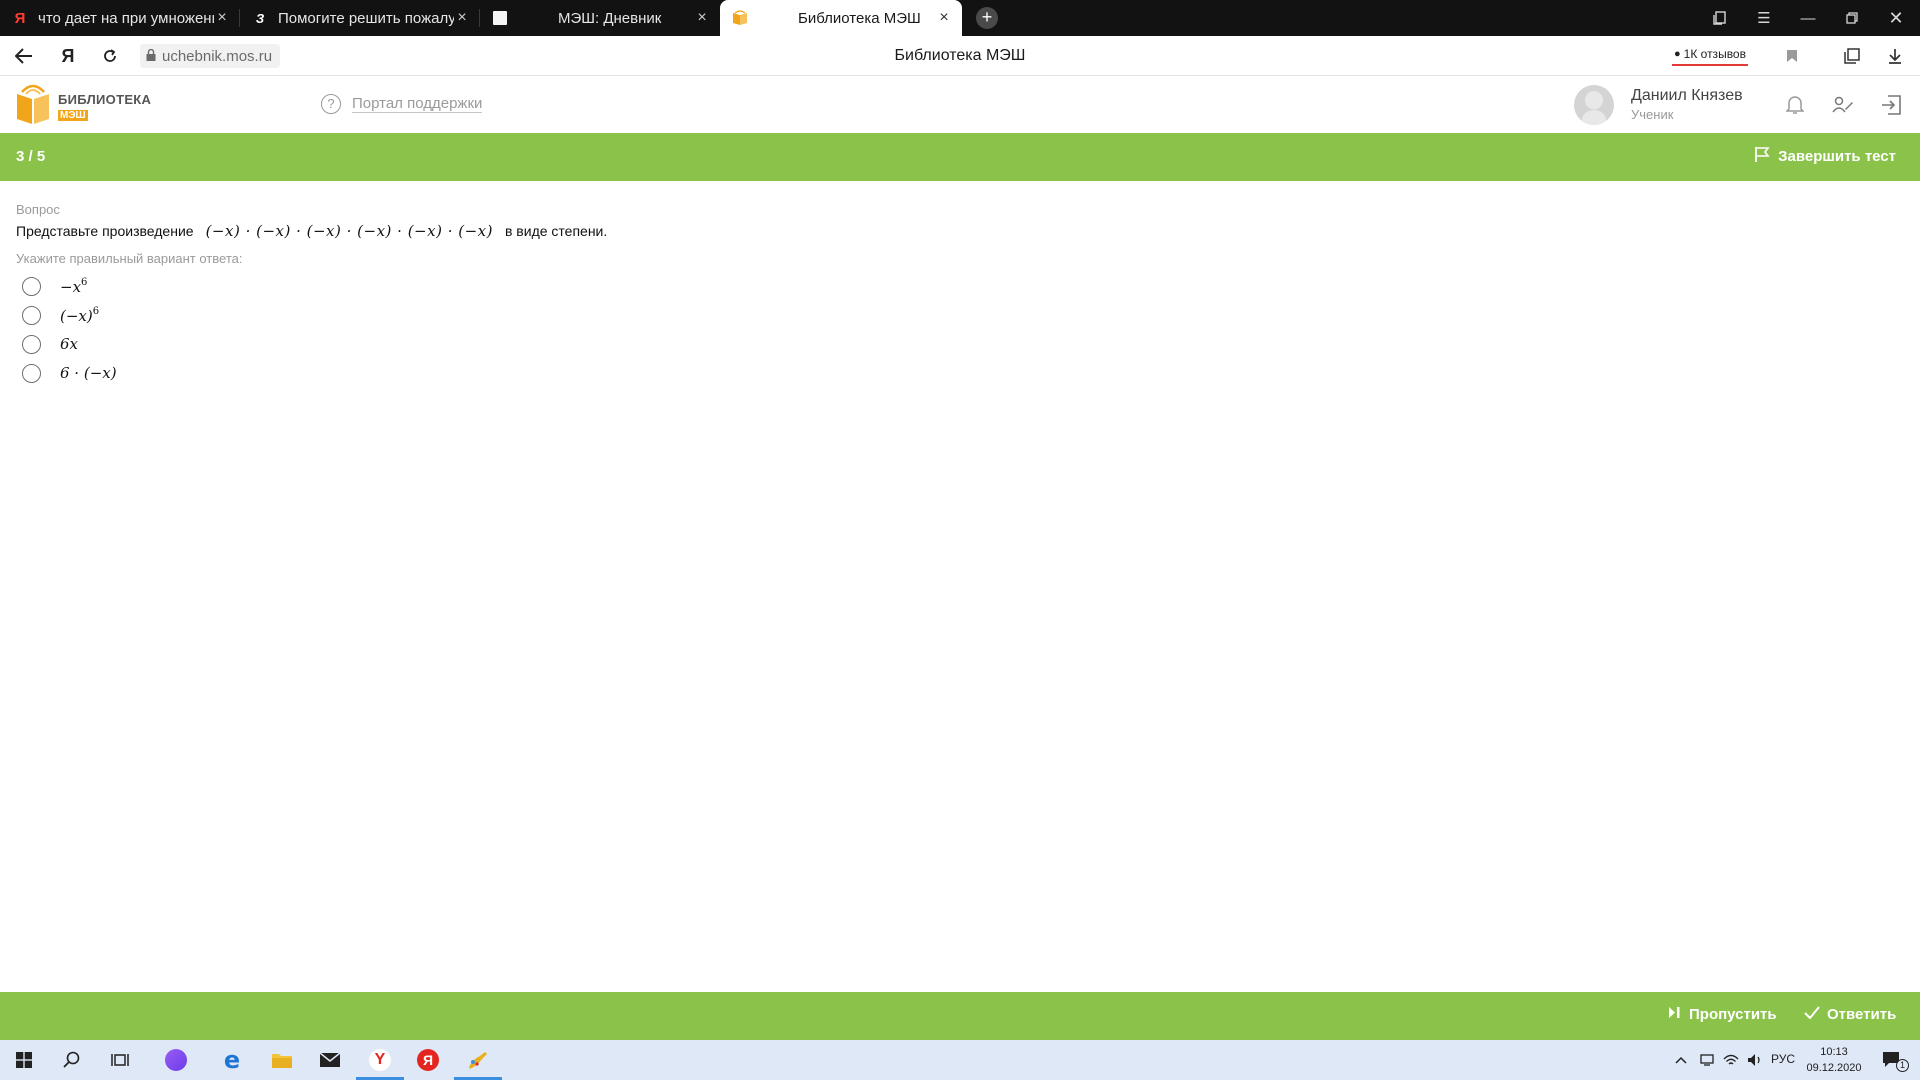 The width and height of the screenshot is (1920, 1080). I want to click on answer-option: (−x)6, so click(60, 315).